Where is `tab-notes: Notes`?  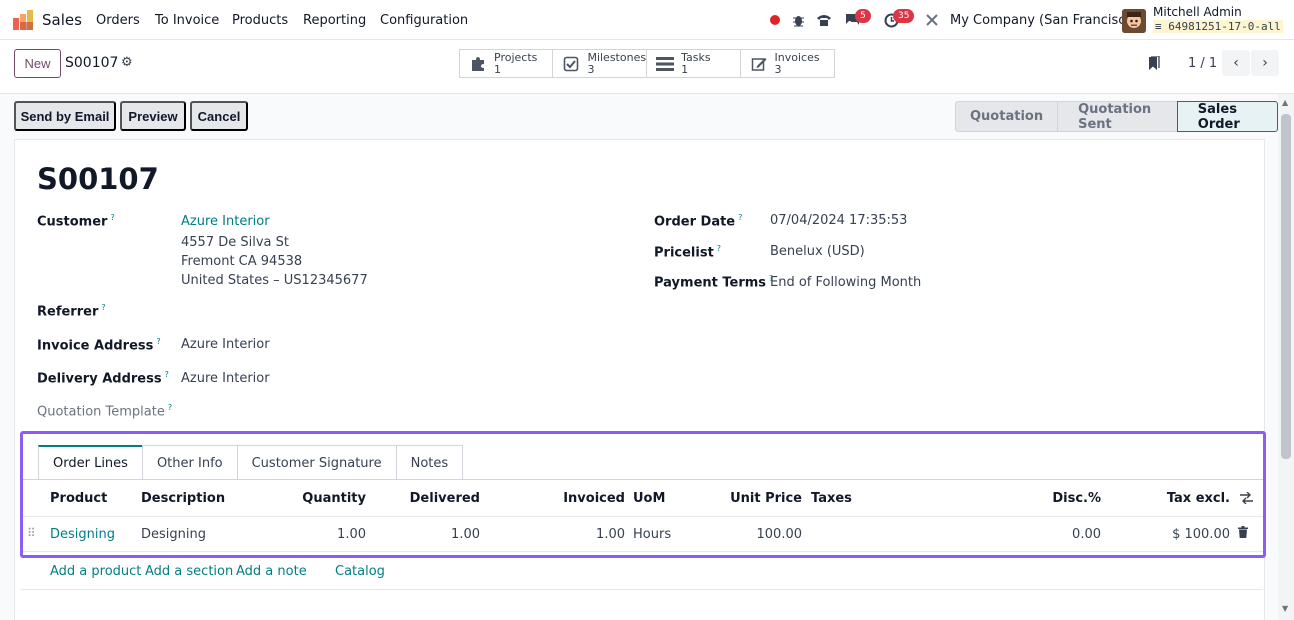
tab-notes: Notes is located at coordinates (429, 462).